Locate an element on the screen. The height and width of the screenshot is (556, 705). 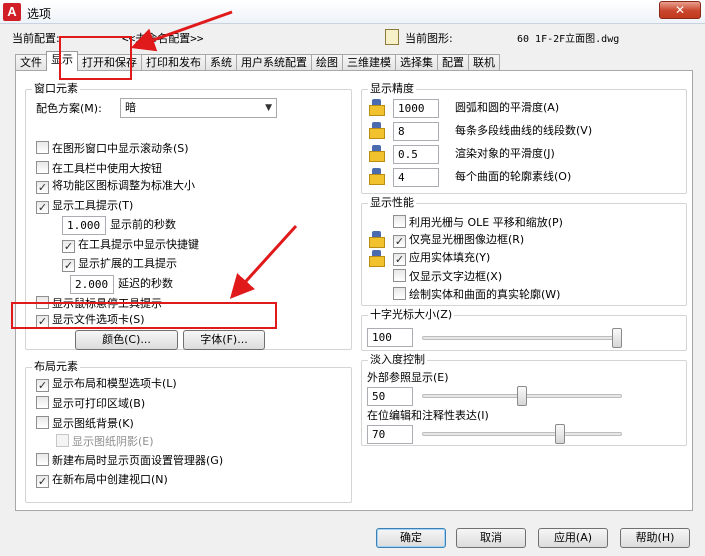
show-shortcut-keys-label: 在工具提示中显示快捷键 is located at coordinates (138, 244).